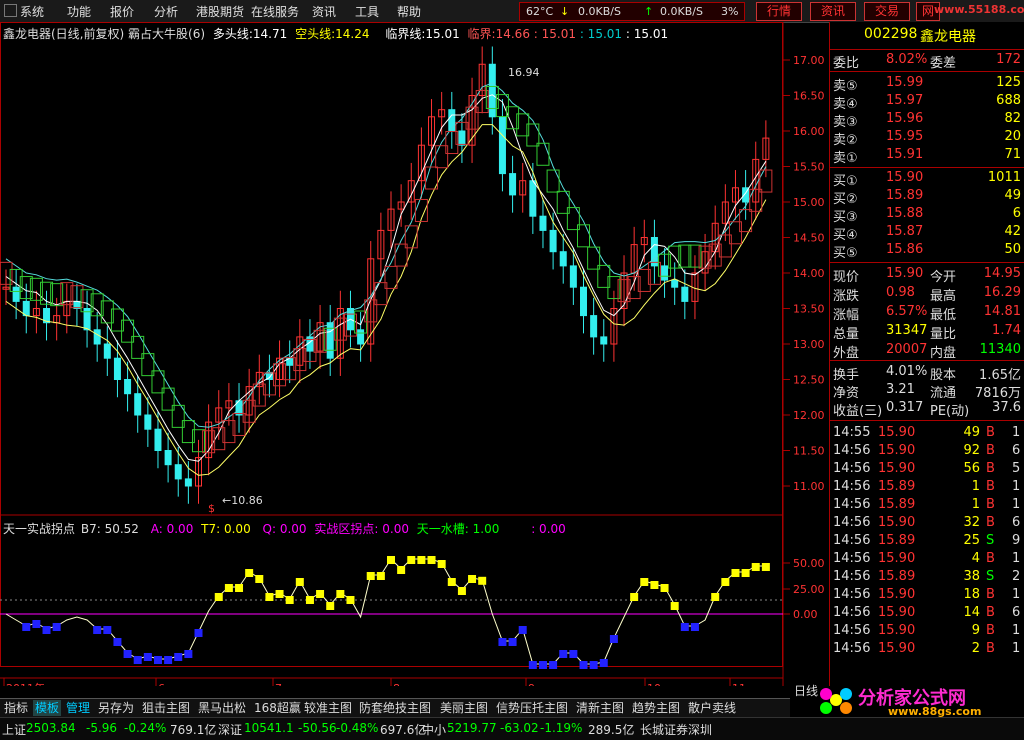 The height and width of the screenshot is (740, 1024). Describe the element at coordinates (887, 11) in the screenshot. I see `trade-button: 交易` at that location.